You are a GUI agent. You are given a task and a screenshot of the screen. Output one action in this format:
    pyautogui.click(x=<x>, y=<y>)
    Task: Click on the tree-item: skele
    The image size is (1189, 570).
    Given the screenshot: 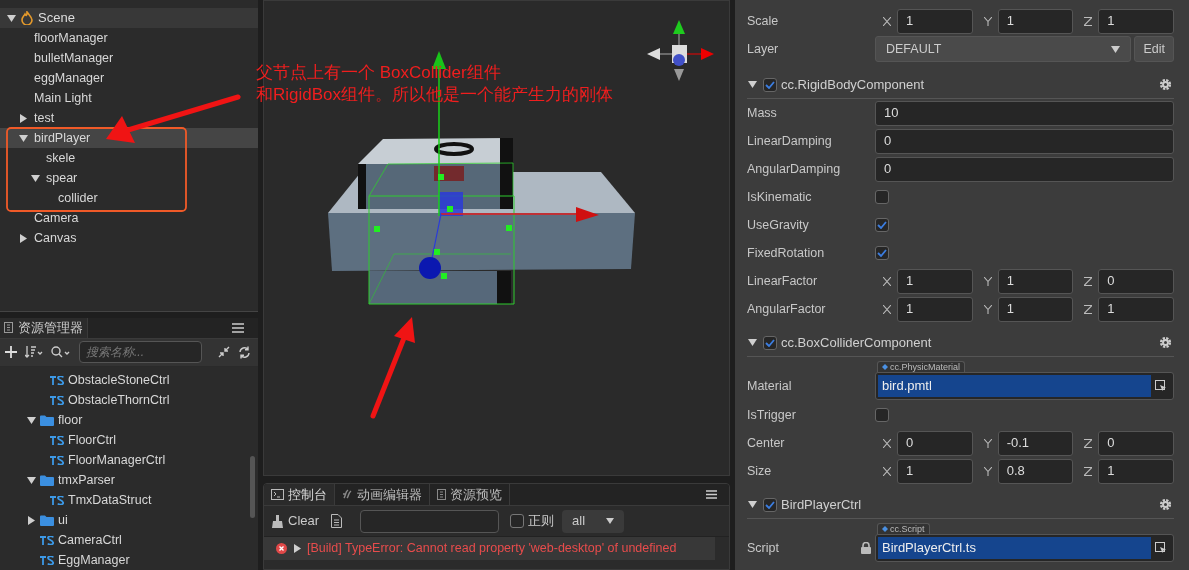 What is the action you would take?
    pyautogui.click(x=61, y=158)
    